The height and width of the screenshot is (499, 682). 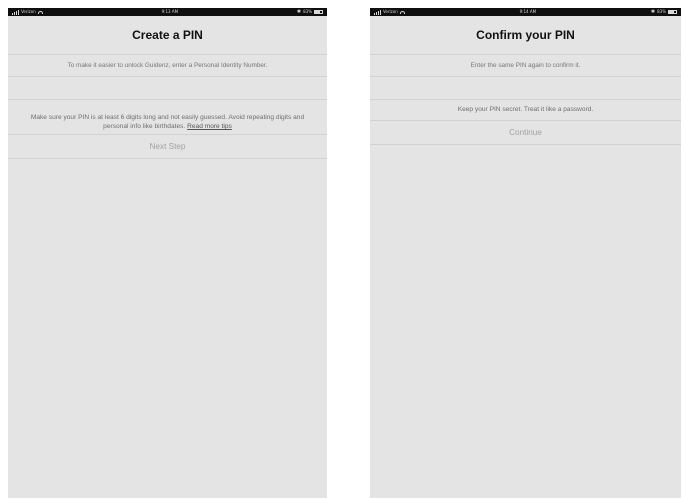 I want to click on status-time: 9:13 AM, so click(x=170, y=11).